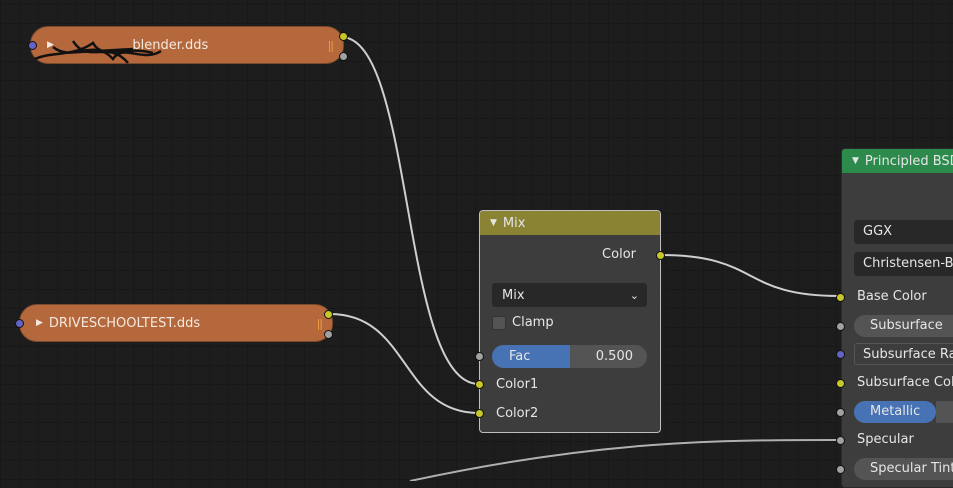 The width and height of the screenshot is (953, 488). Describe the element at coordinates (634, 295) in the screenshot. I see `chevron-down-icon: ⌄` at that location.